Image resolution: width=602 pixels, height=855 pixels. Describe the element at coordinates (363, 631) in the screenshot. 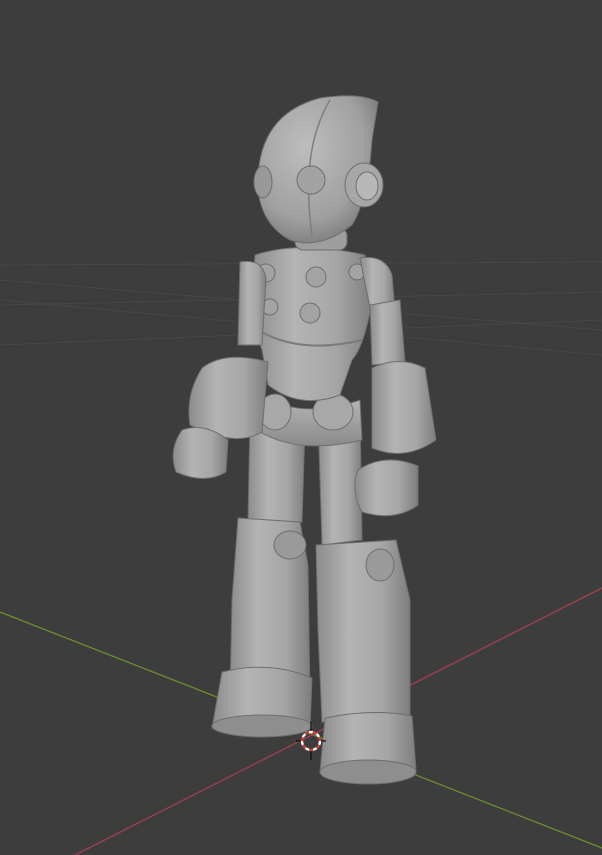

I see `robot-right-shin` at that location.